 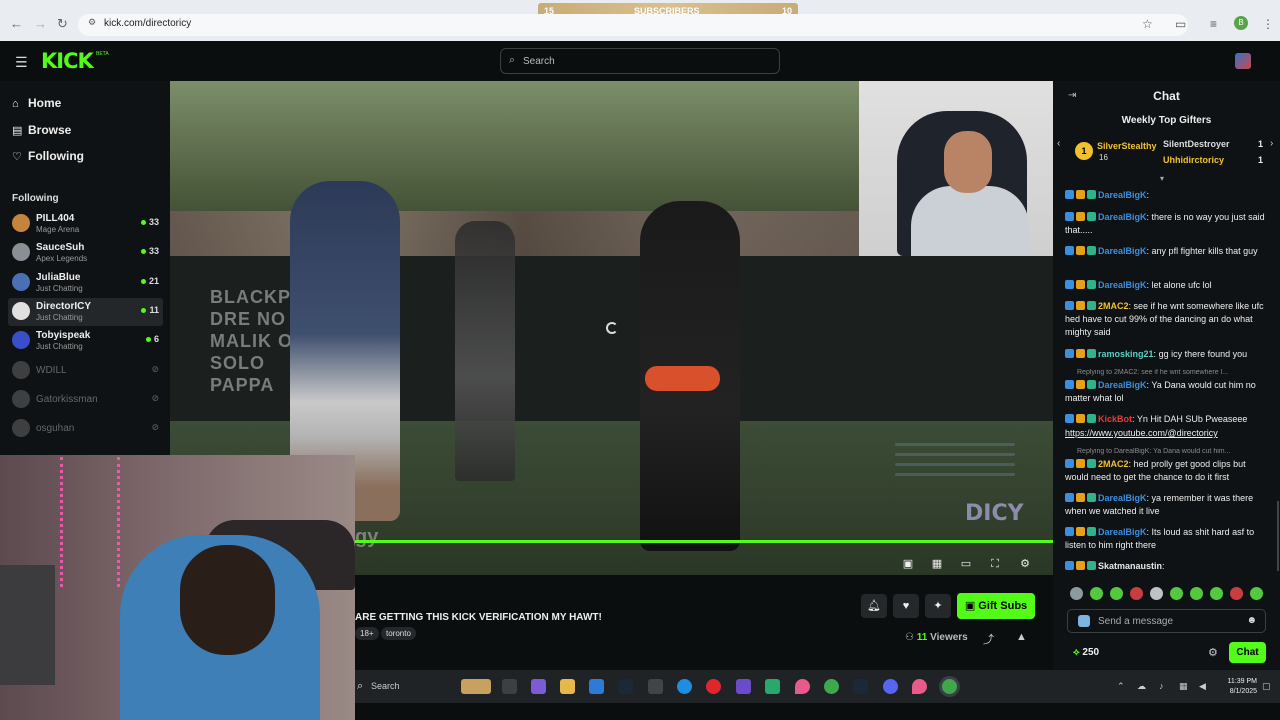 I want to click on fullscreen-icon: ⛶, so click(x=995, y=564).